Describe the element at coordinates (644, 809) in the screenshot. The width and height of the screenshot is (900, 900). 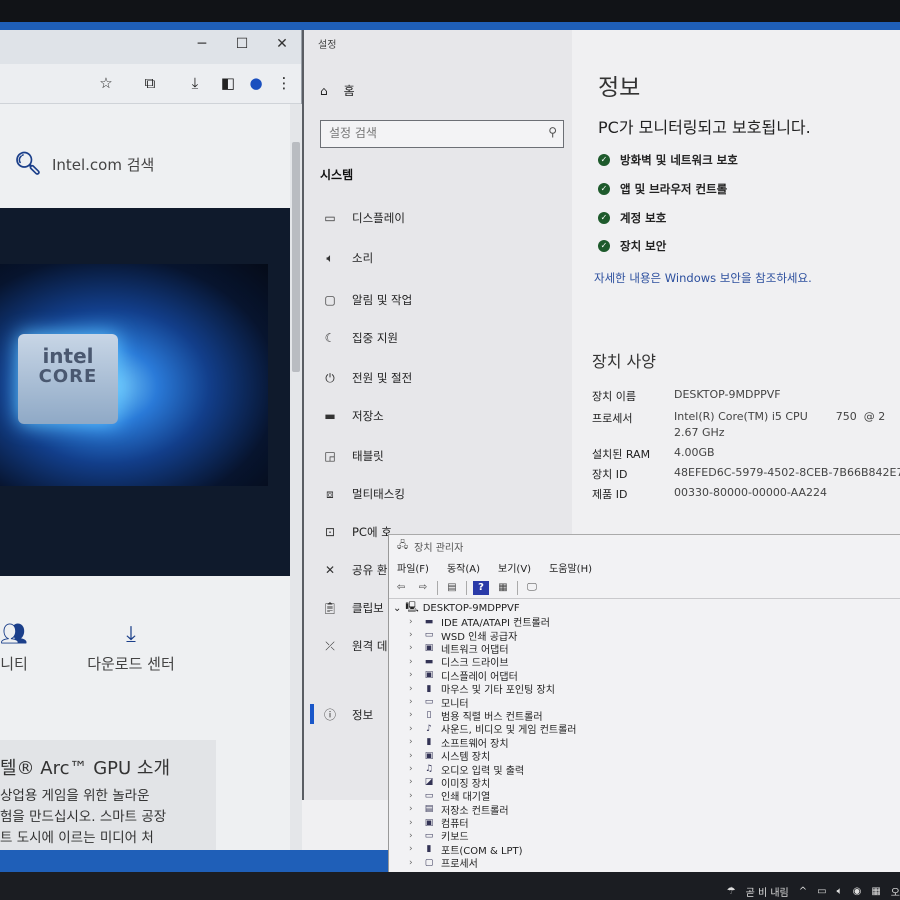
I see `device-category: › ▤ 저장소 컨트롤러` at that location.